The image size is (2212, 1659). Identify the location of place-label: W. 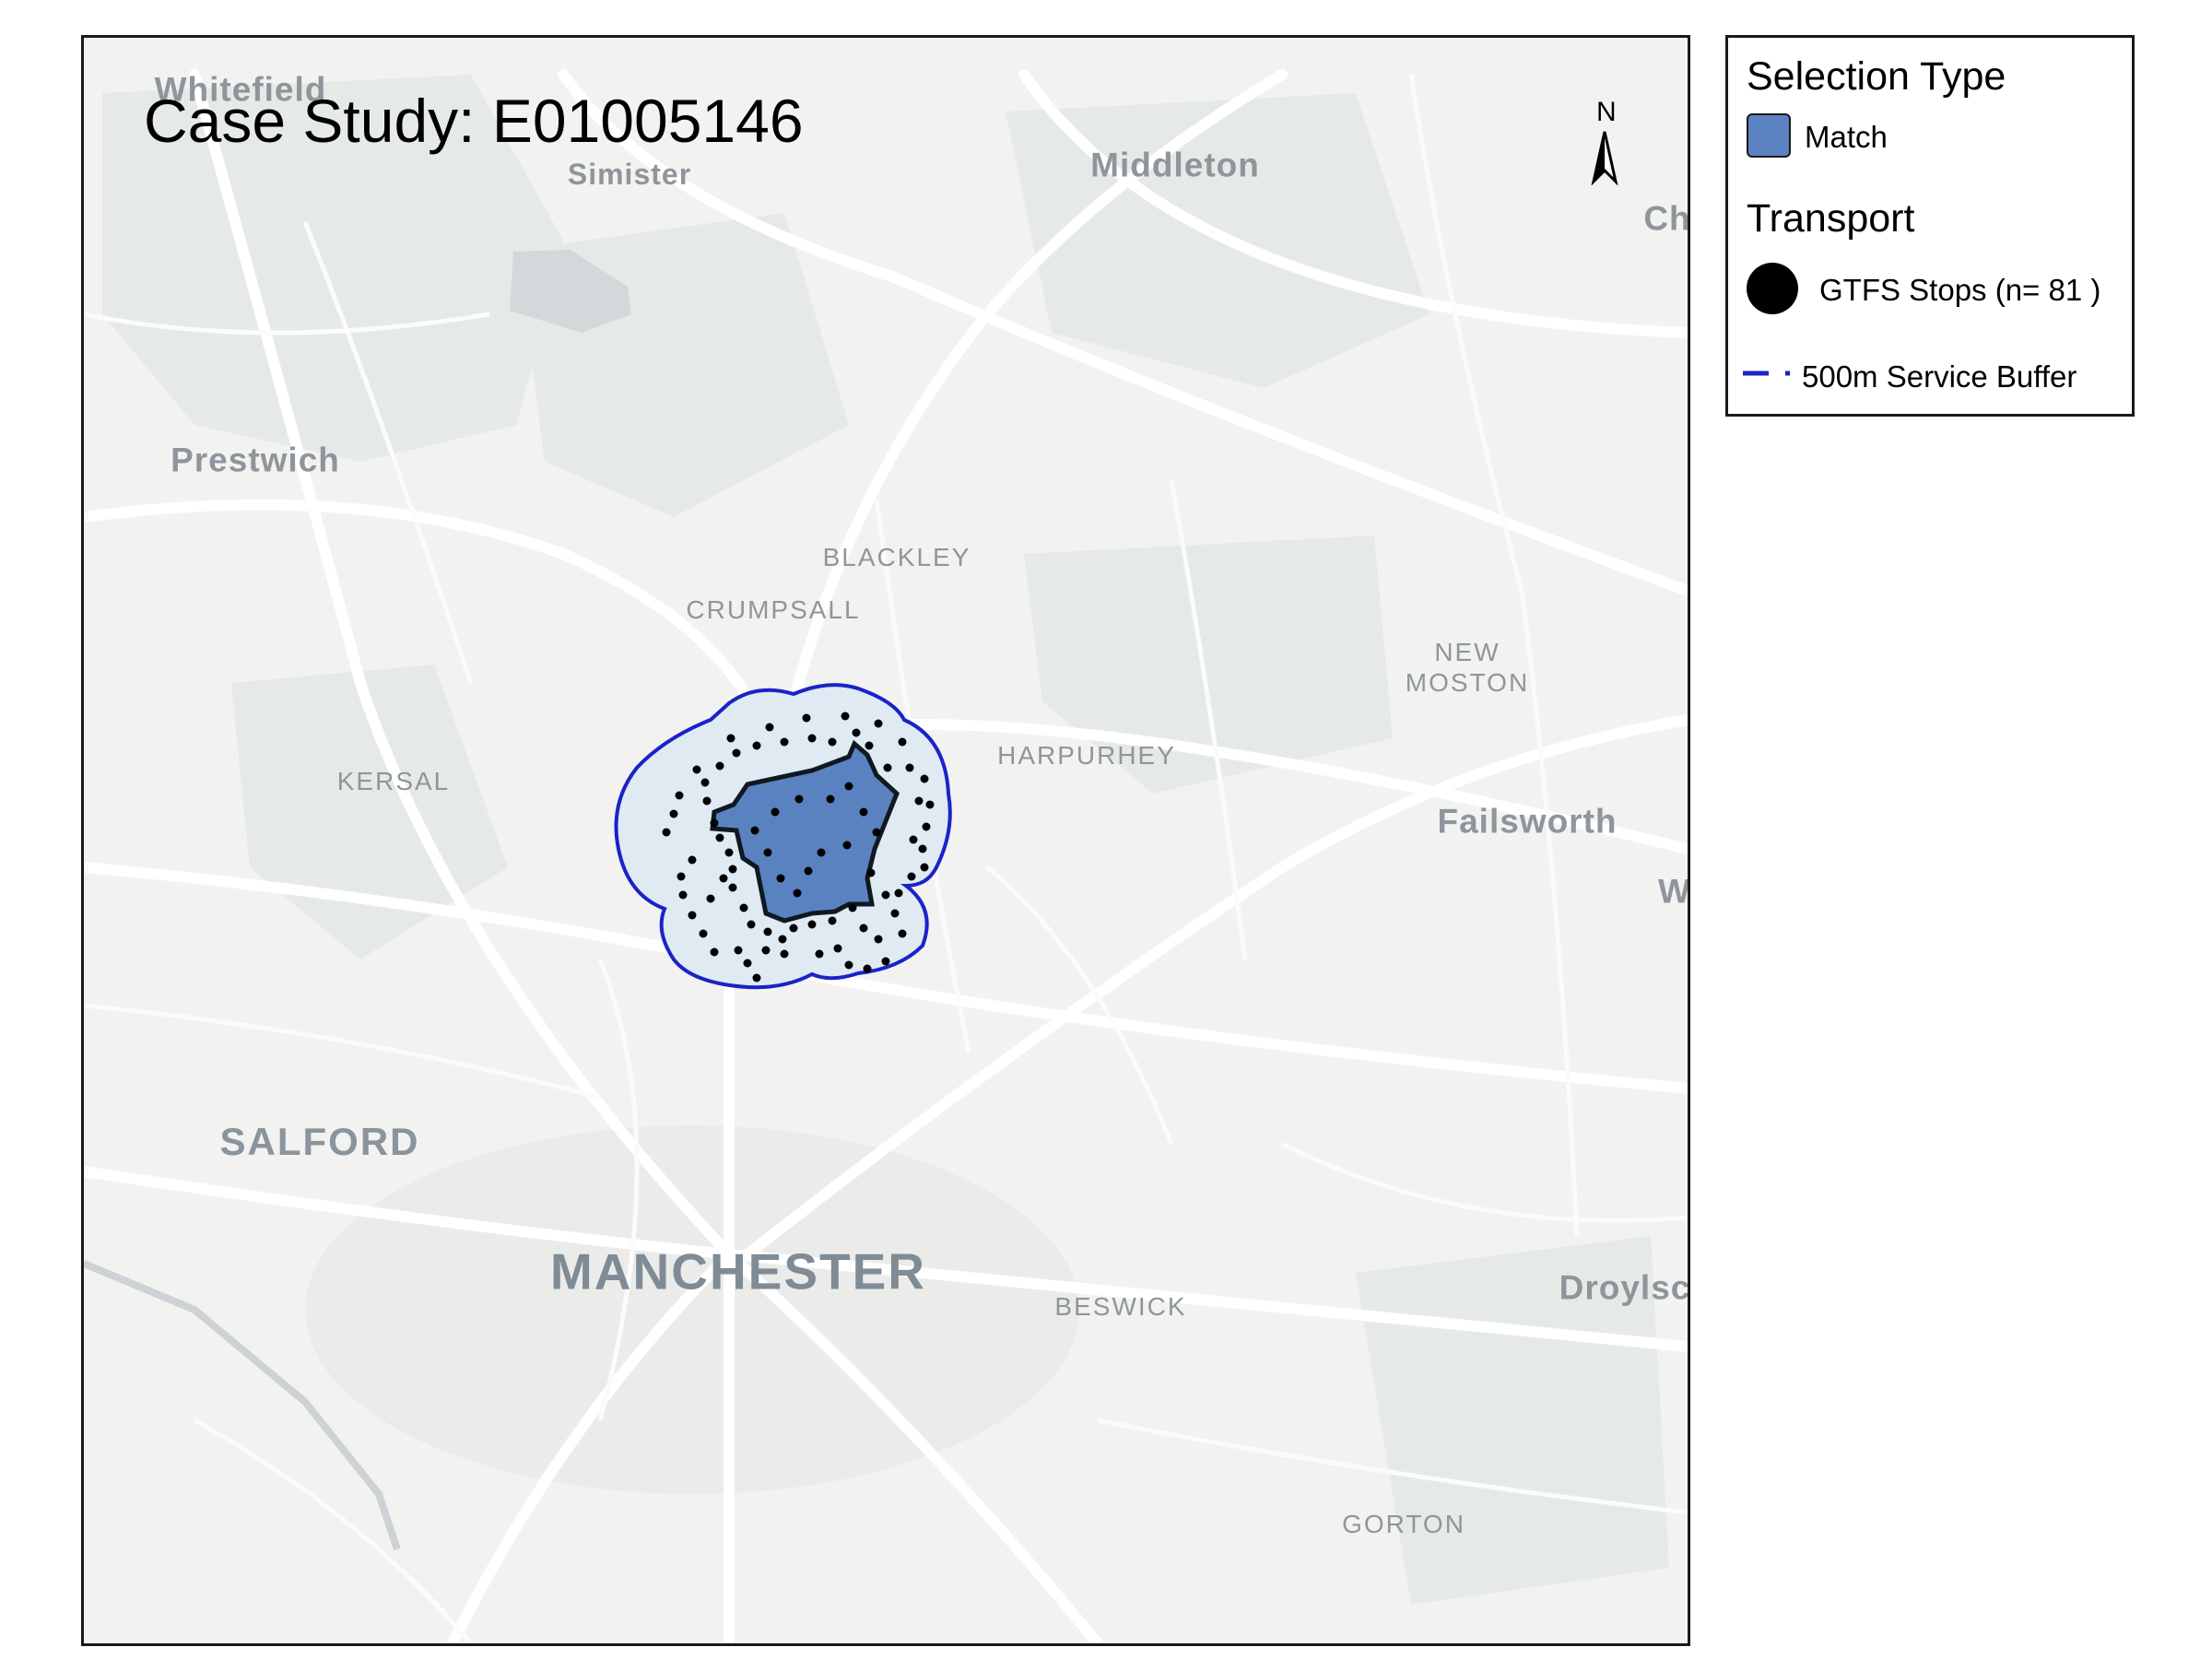
(1674, 891).